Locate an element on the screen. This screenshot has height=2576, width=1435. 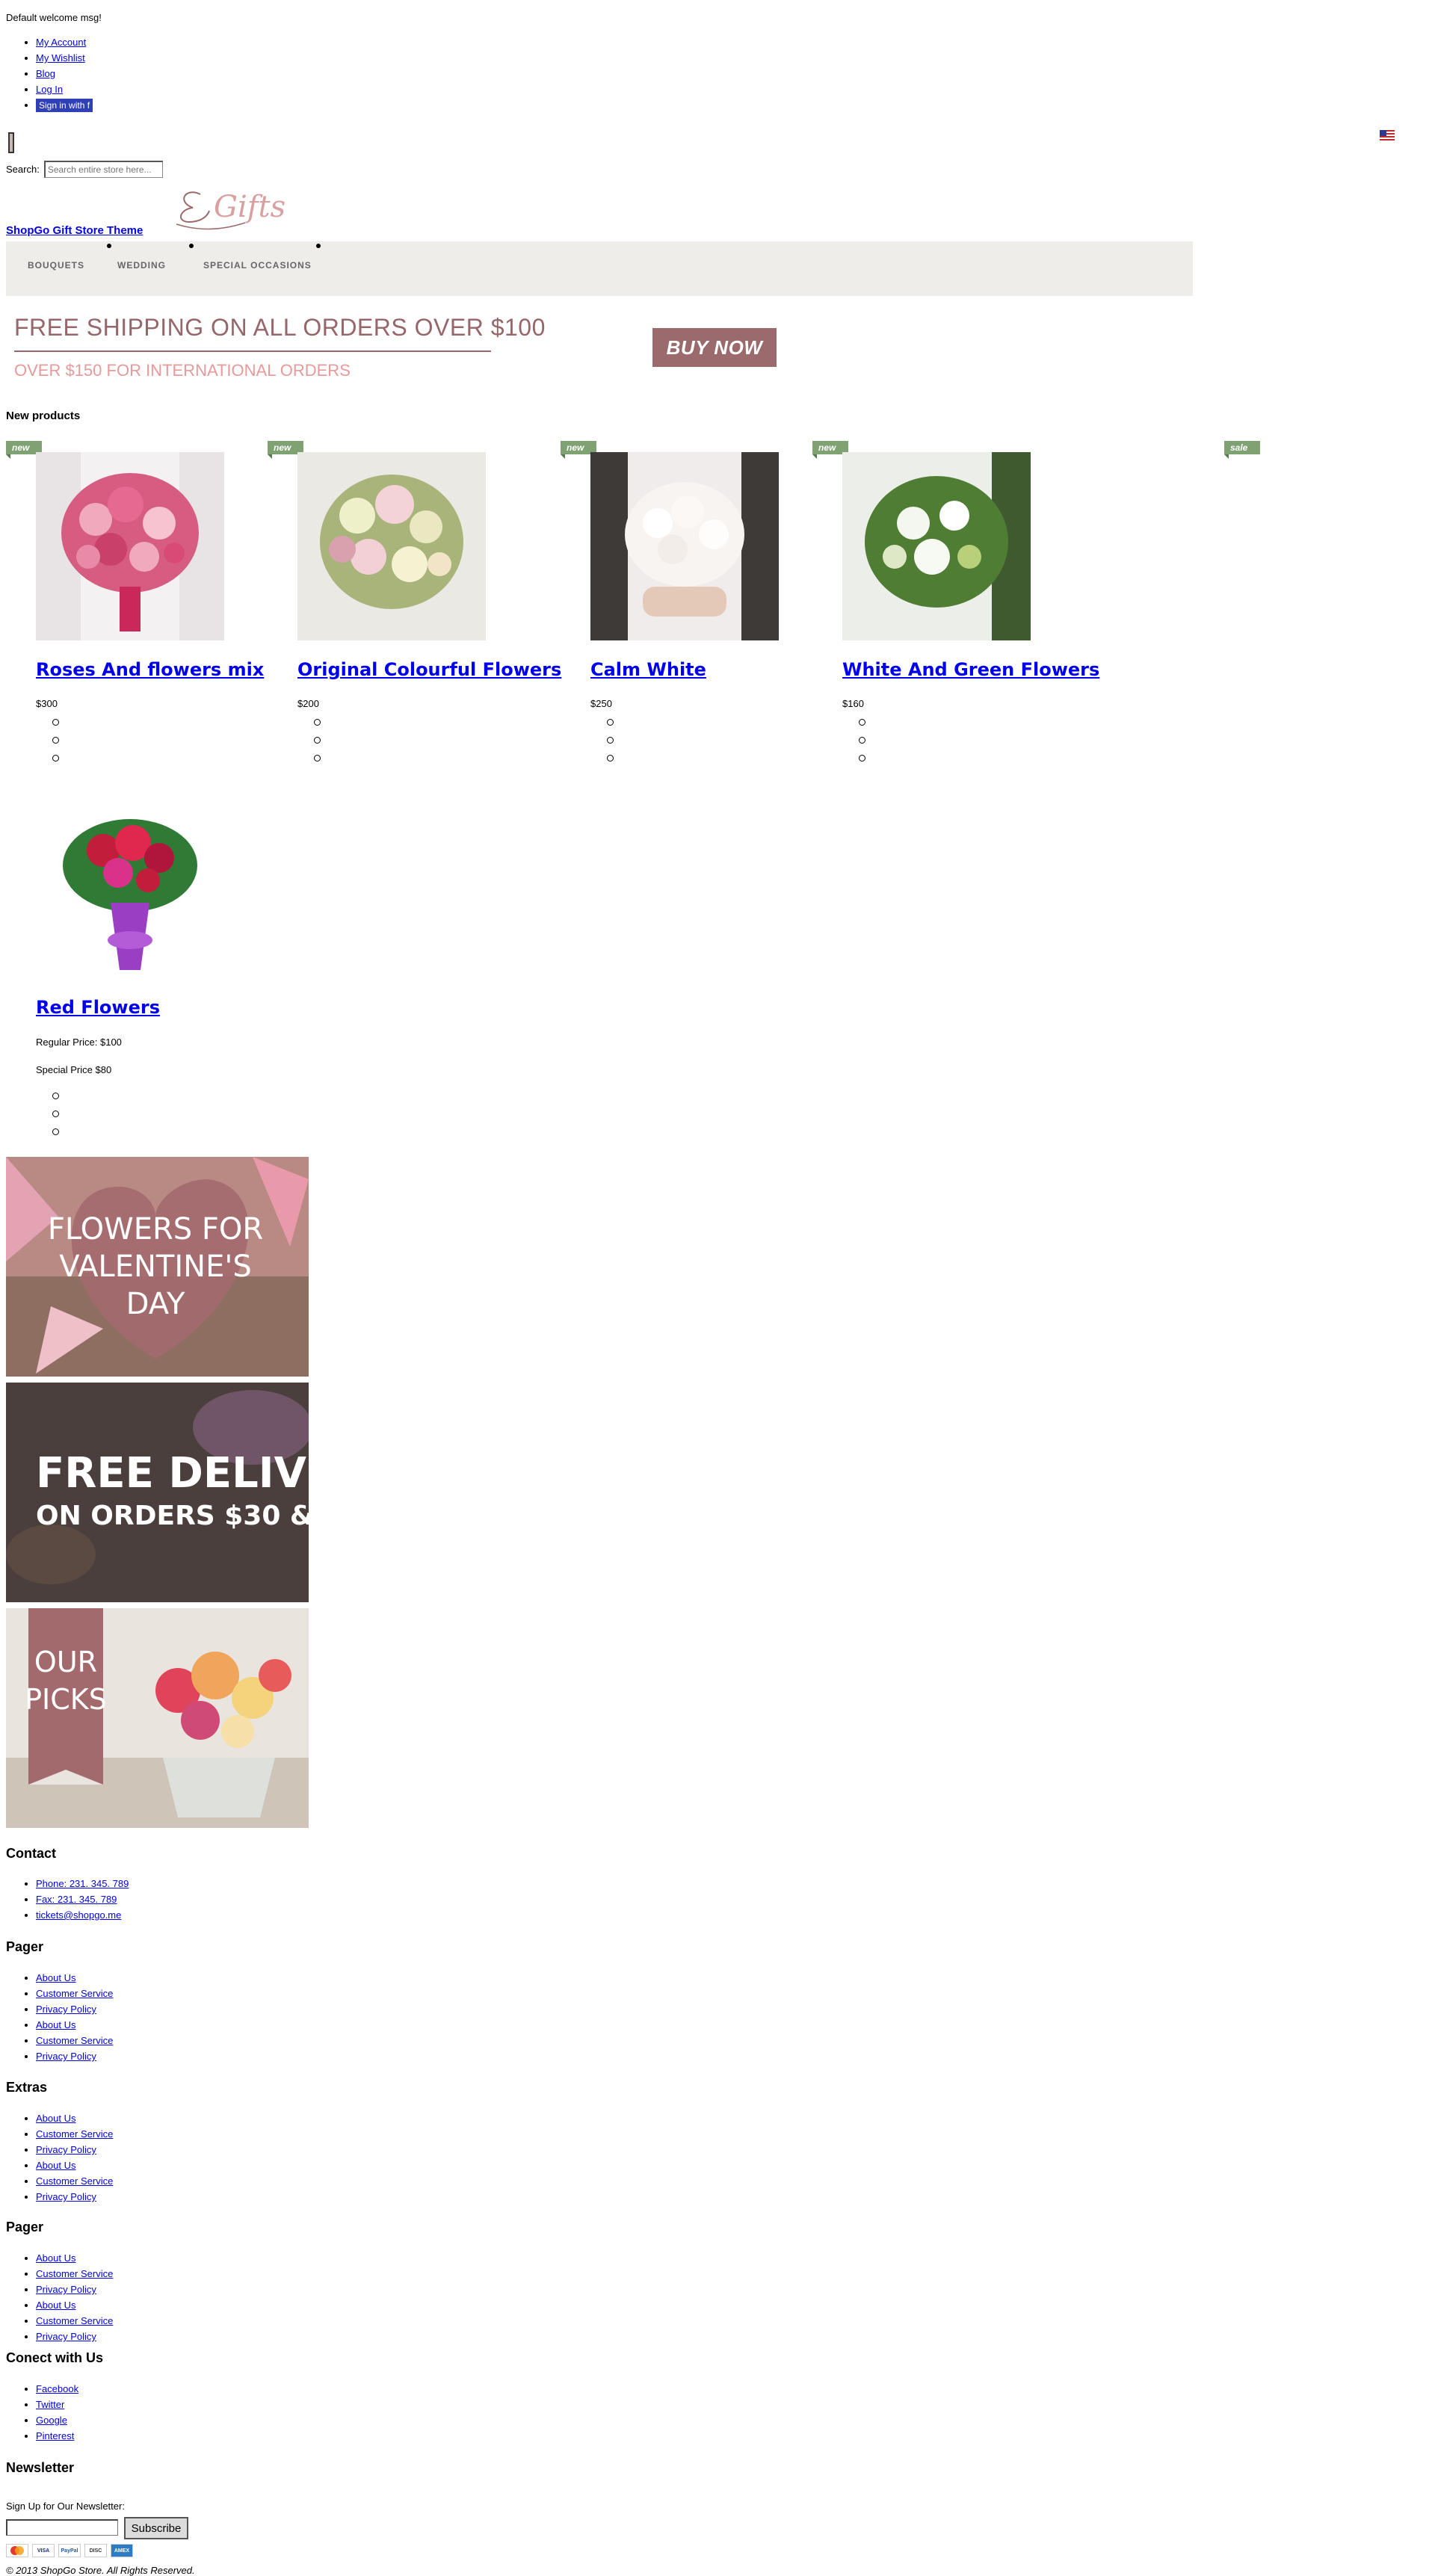
product-name: Calm White is located at coordinates (648, 669).